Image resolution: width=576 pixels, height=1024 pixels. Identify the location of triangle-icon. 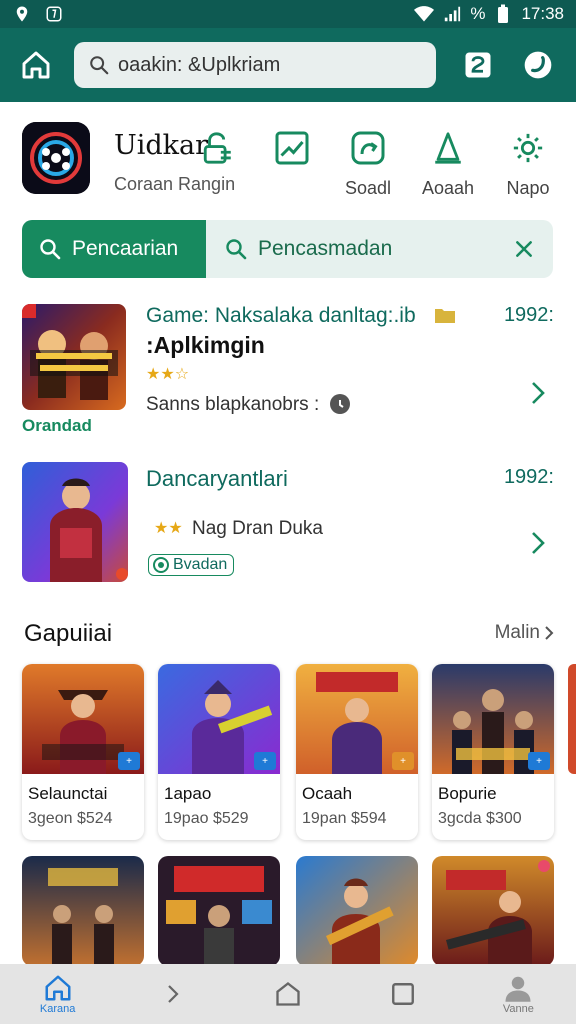
(448, 148).